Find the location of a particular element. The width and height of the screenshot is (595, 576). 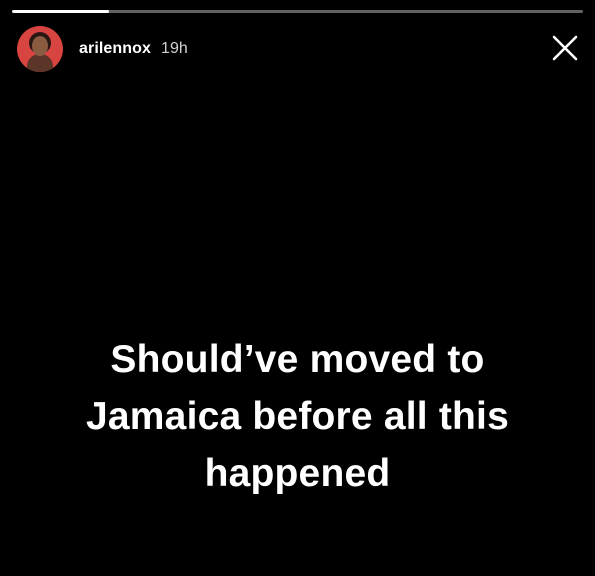

post-time: 19h is located at coordinates (174, 48).